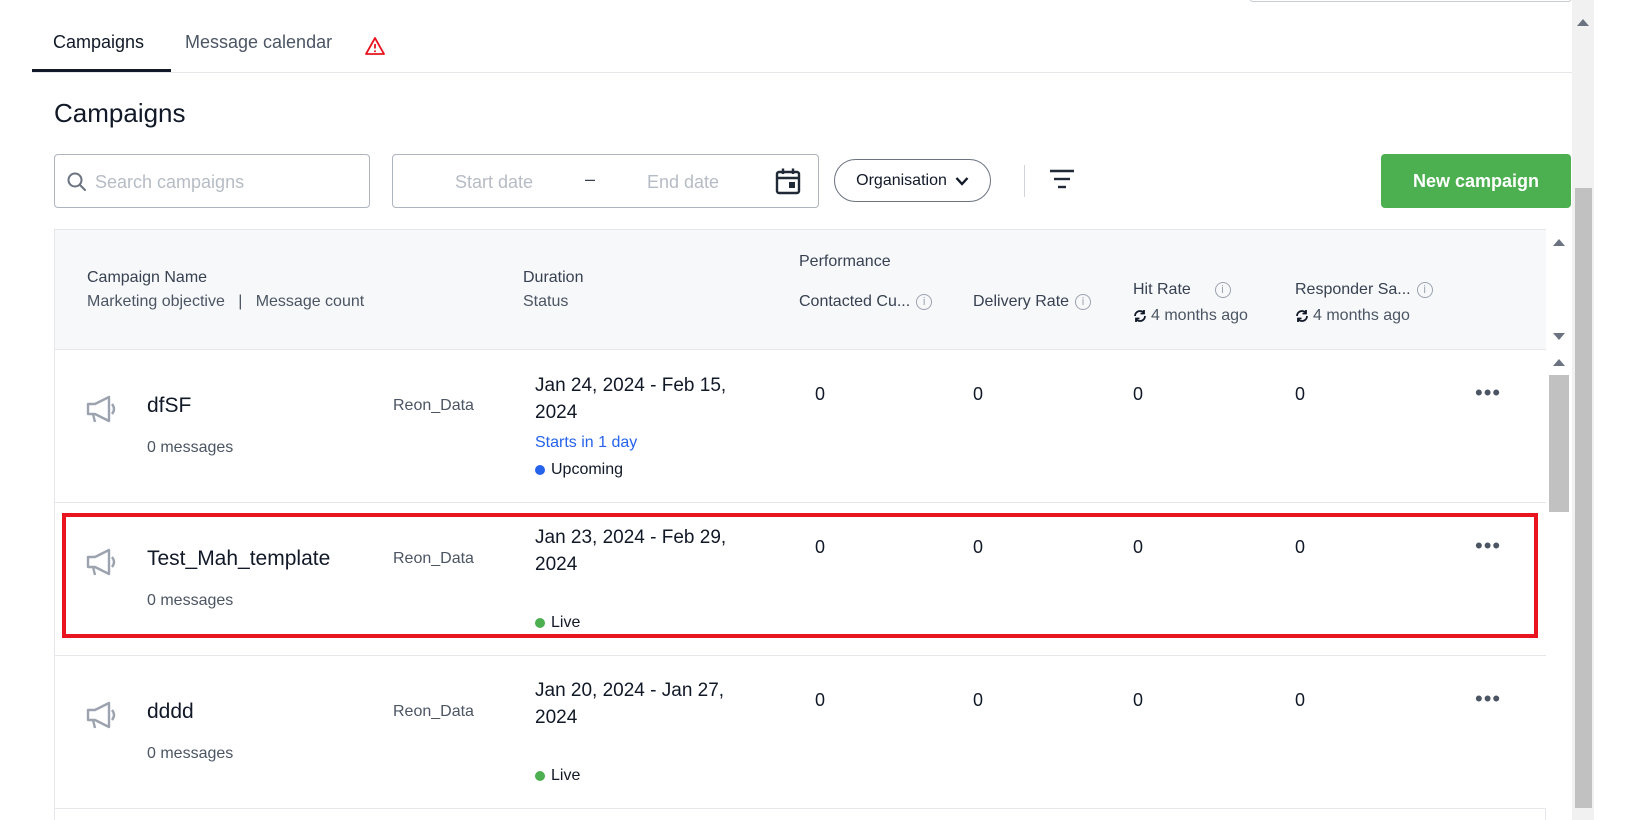 The image size is (1632, 820). What do you see at coordinates (1162, 289) in the screenshot?
I see `header-hit-rate-label: Hit Rate` at bounding box center [1162, 289].